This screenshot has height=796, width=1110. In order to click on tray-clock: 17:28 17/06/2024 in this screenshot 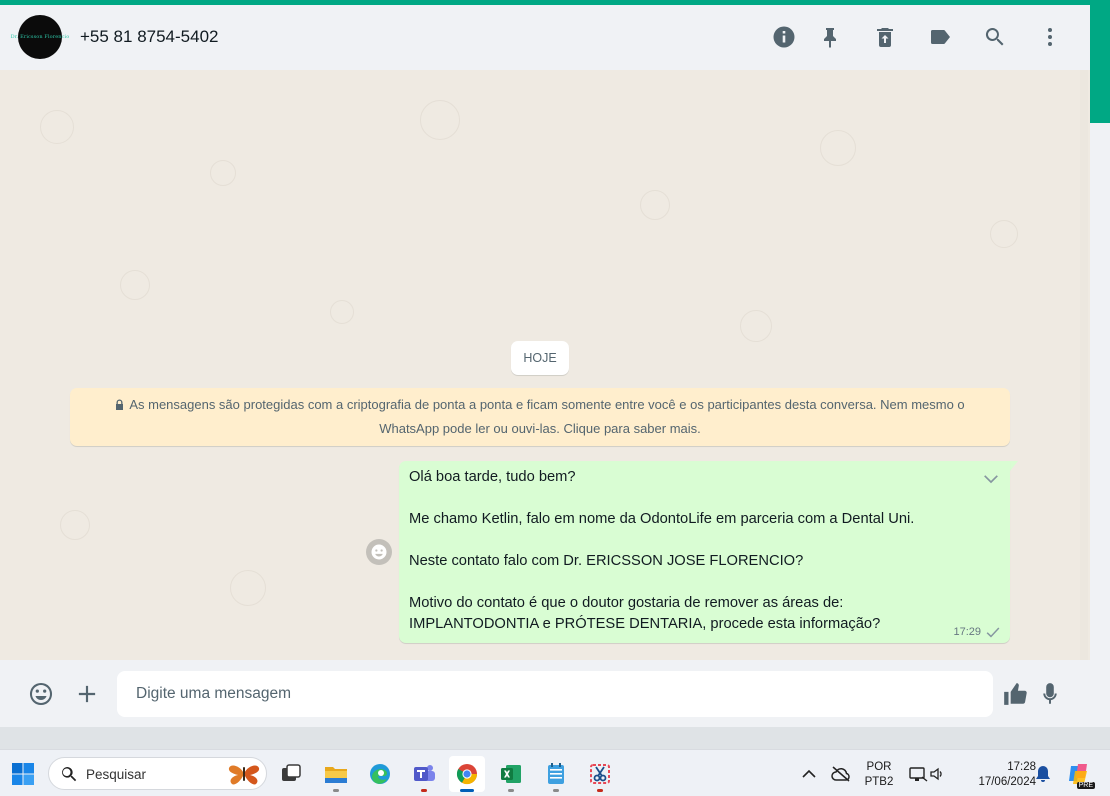, I will do `click(997, 775)`.